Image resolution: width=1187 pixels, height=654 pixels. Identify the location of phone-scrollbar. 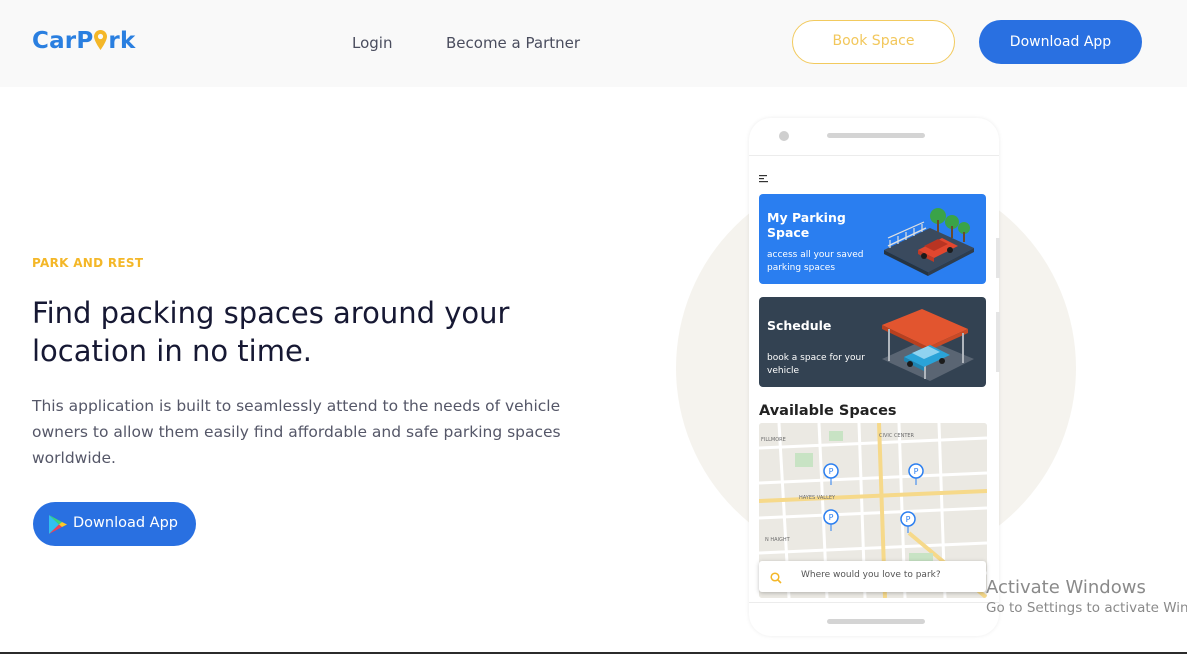
(998, 258).